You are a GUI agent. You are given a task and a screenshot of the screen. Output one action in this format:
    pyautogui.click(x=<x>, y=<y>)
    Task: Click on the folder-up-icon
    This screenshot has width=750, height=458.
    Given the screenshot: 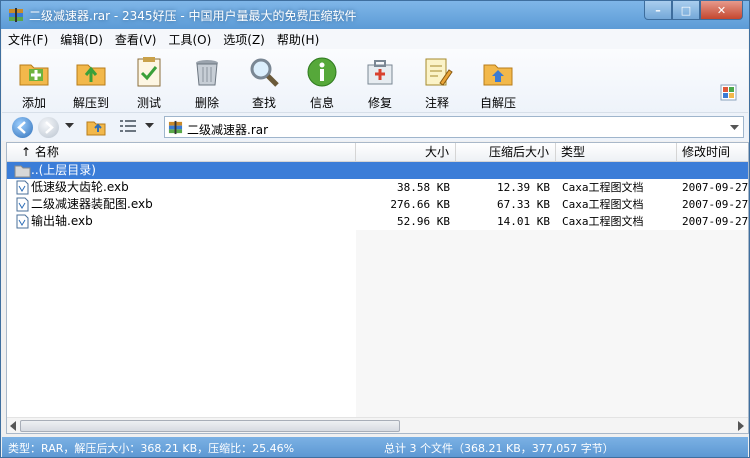 What is the action you would take?
    pyautogui.click(x=96, y=127)
    